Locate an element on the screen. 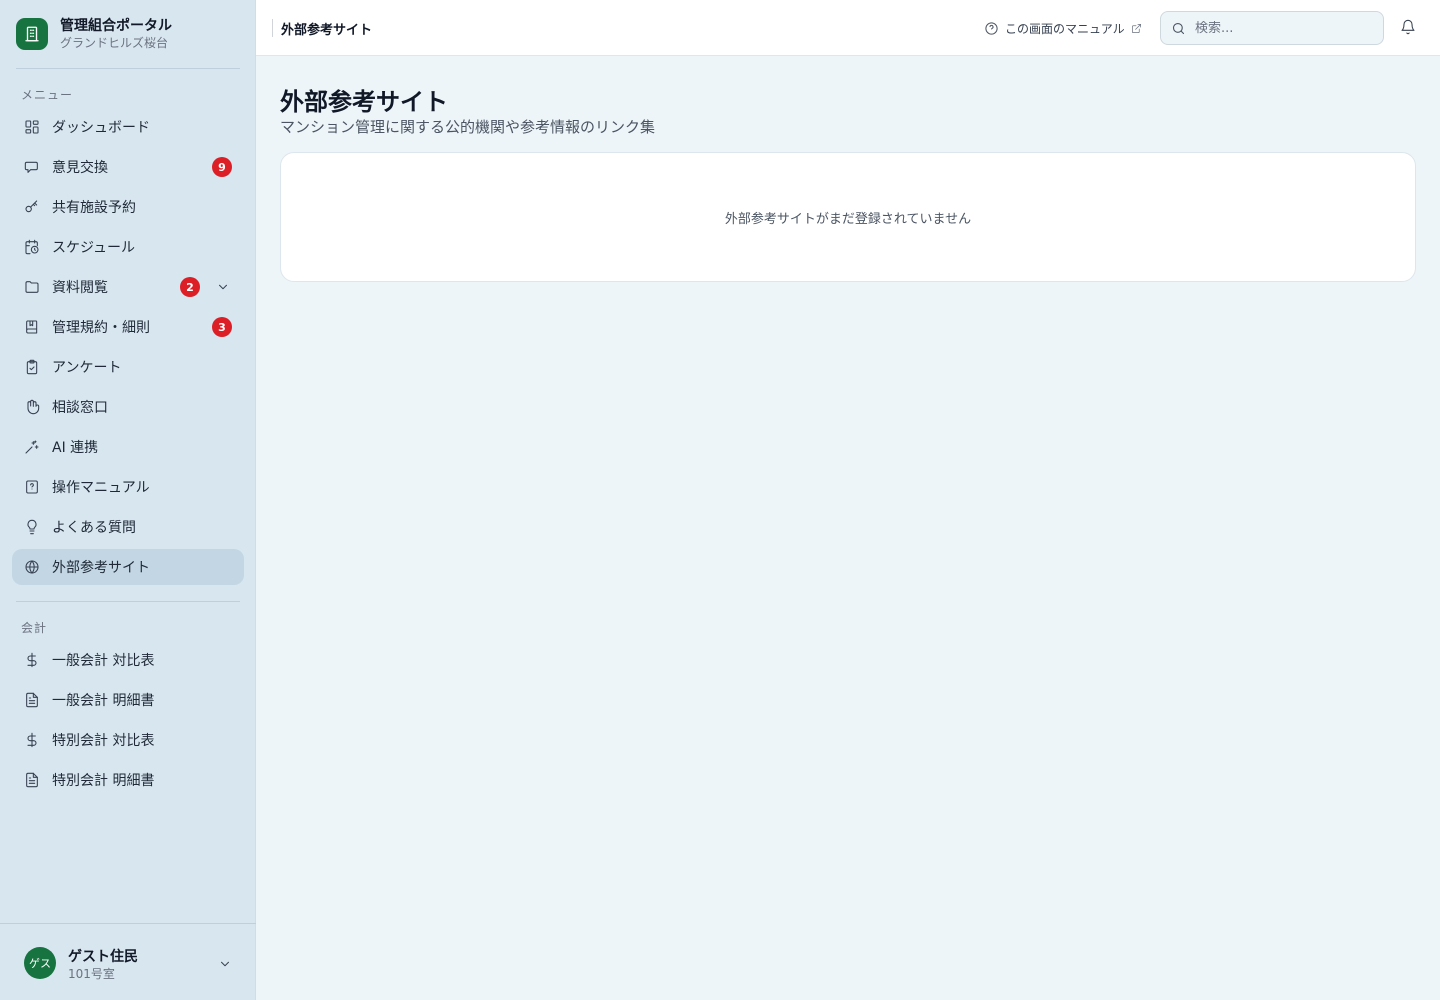 The width and height of the screenshot is (1440, 1000). sidebar-item-ai-integration: AI 連携 is located at coordinates (128, 447).